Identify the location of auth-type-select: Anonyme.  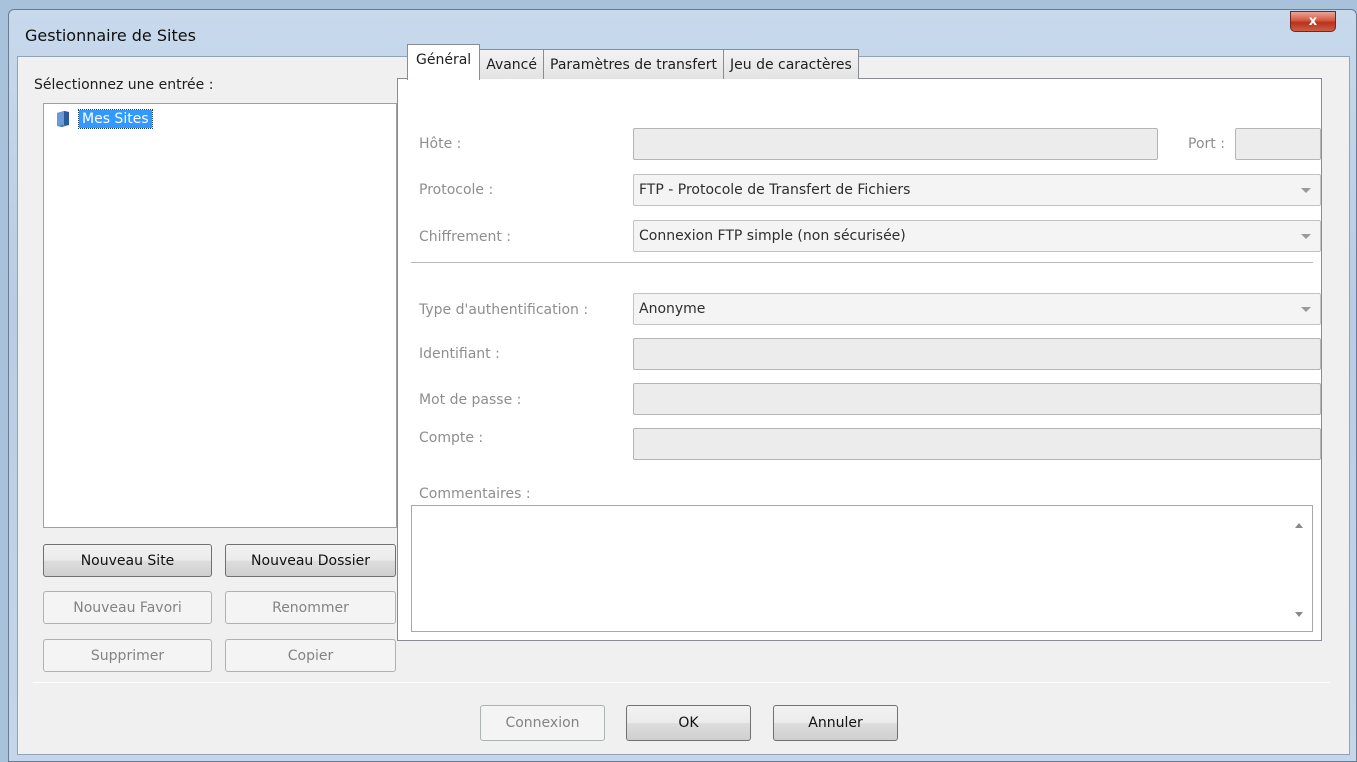
(977, 309).